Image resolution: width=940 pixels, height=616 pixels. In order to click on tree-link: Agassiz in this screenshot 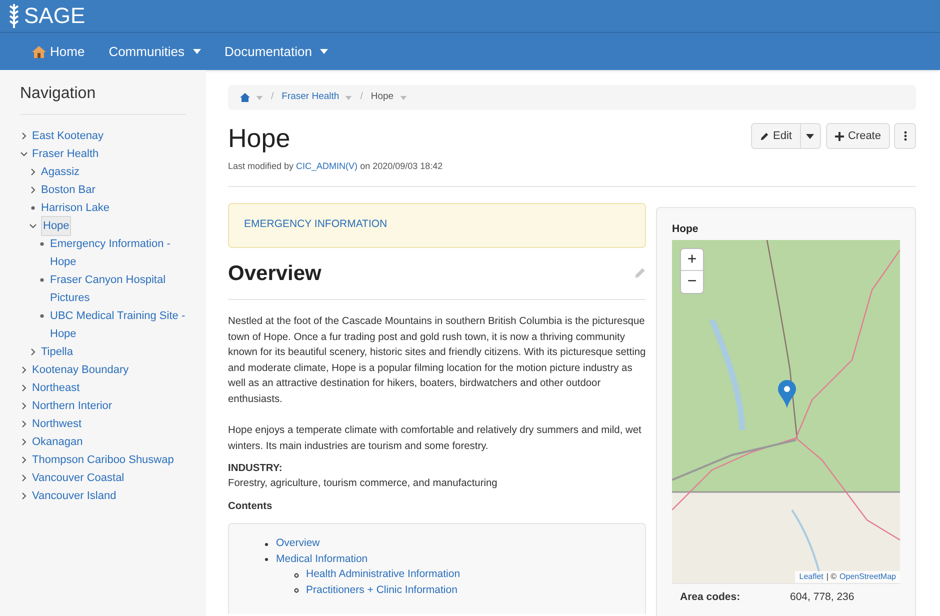, I will do `click(60, 172)`.